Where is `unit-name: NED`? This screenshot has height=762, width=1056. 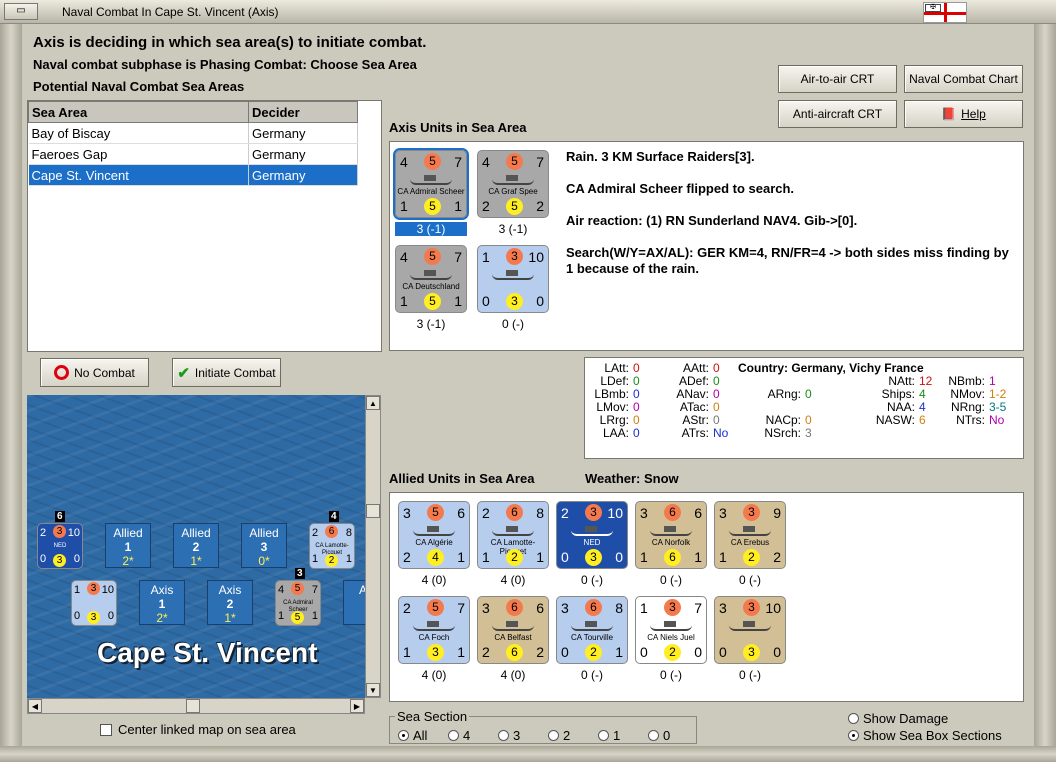
unit-name: NED is located at coordinates (60, 546).